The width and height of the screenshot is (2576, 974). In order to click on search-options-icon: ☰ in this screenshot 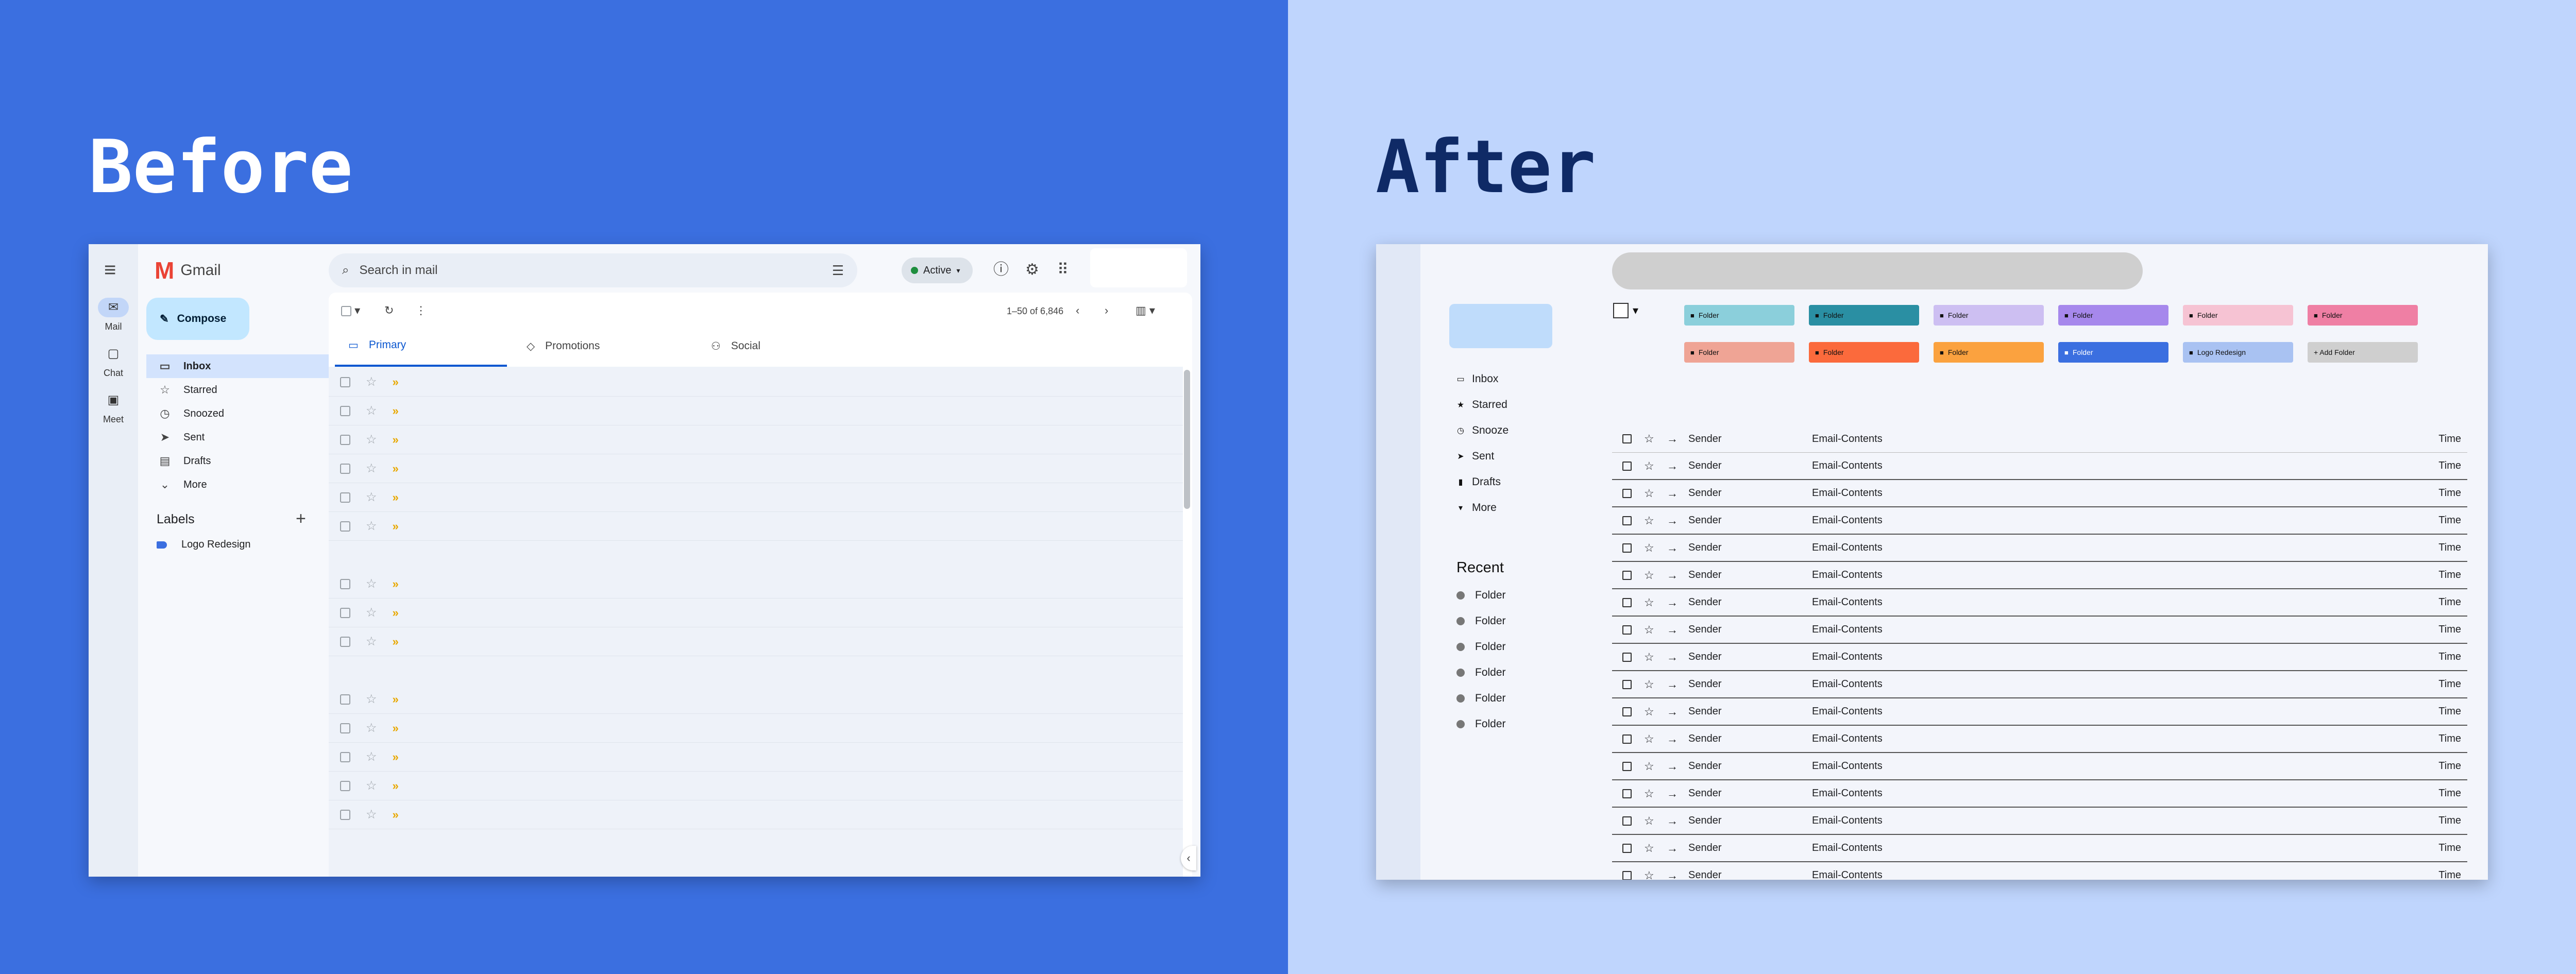, I will do `click(838, 271)`.